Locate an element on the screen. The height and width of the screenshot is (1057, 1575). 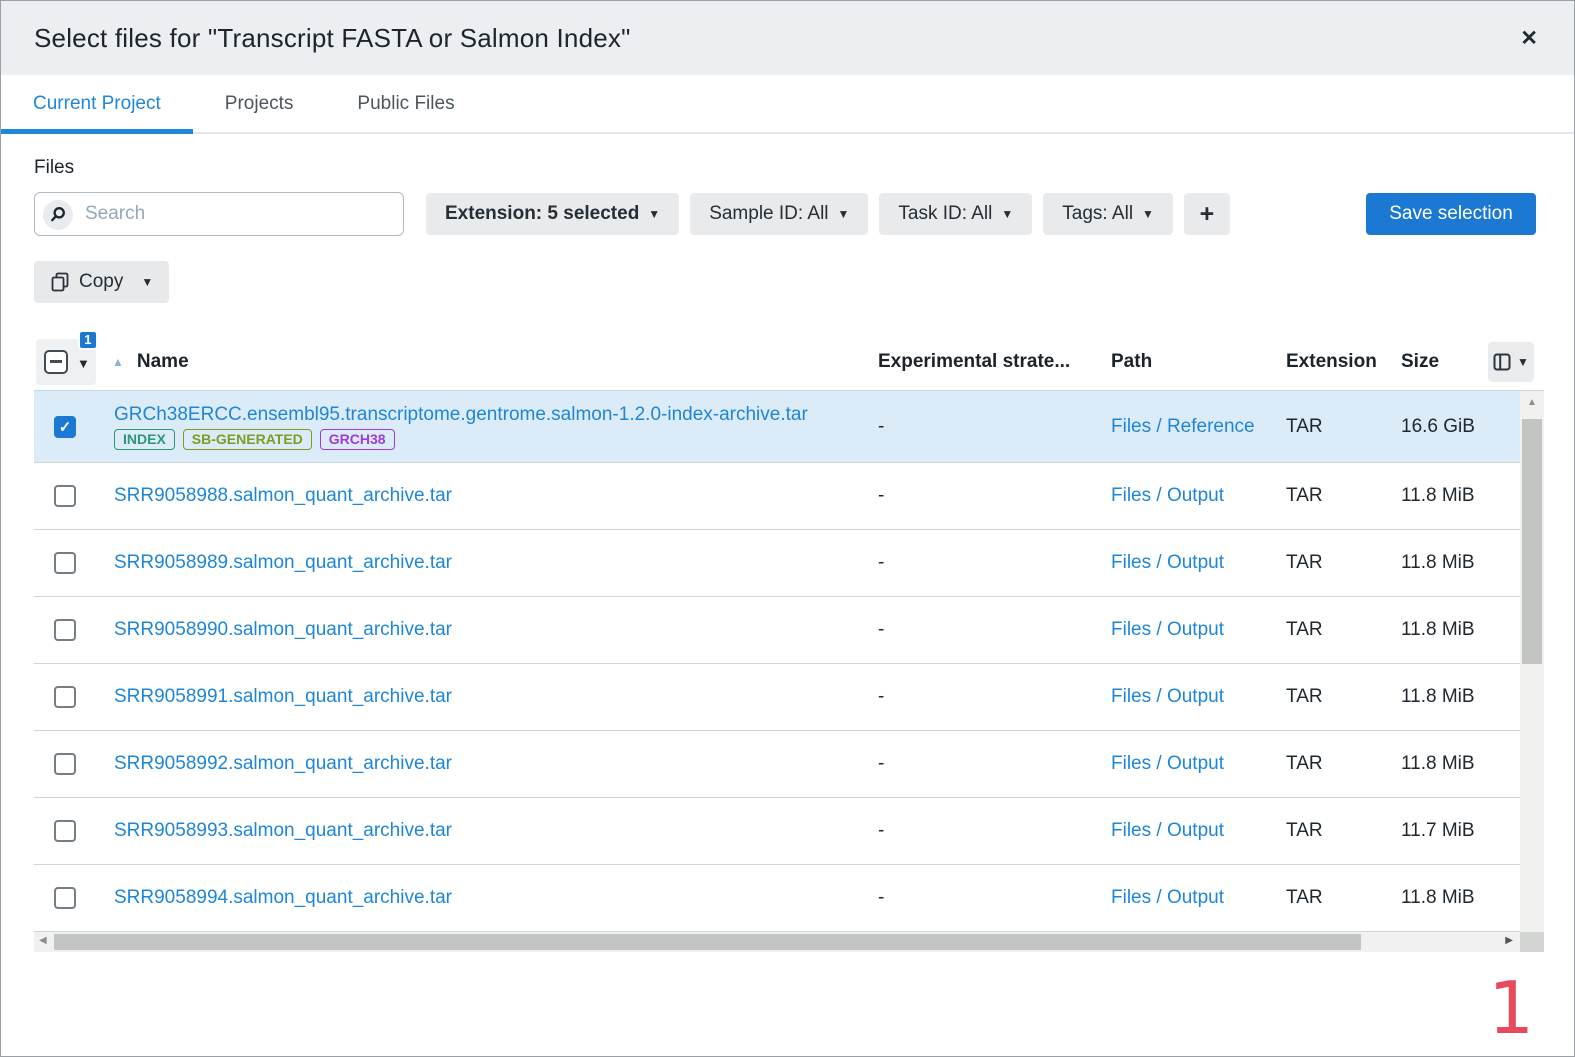
file-name-link: SRR9058988.salmon_quant_archive.tar is located at coordinates (283, 496).